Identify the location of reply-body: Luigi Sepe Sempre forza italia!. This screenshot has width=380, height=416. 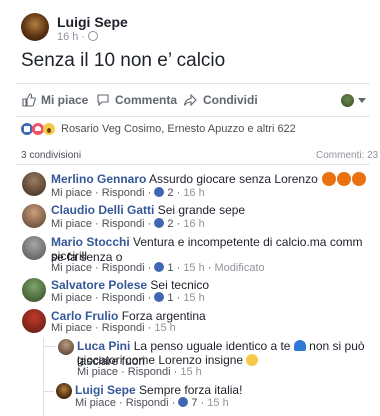
(225, 390).